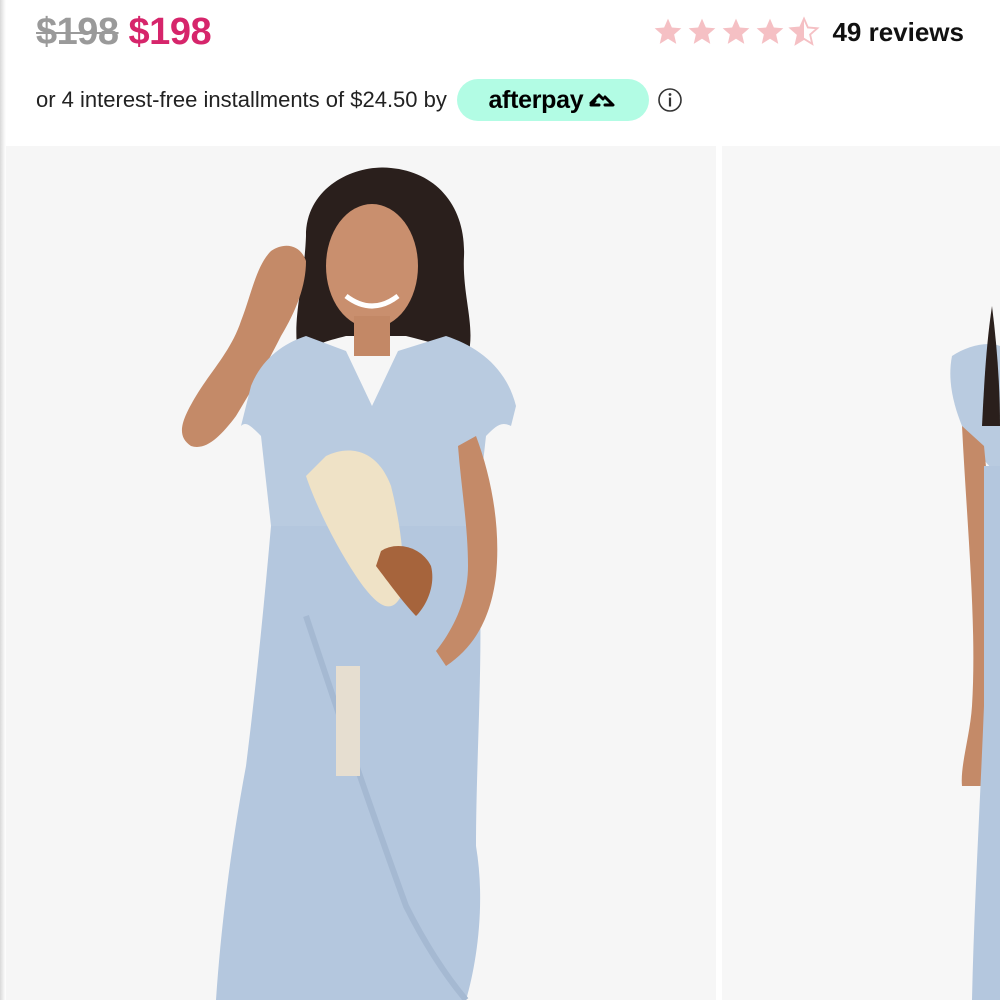 Image resolution: width=1000 pixels, height=1000 pixels. Describe the element at coordinates (536, 99) in the screenshot. I see `afterpay-logo-text: afterpay` at that location.